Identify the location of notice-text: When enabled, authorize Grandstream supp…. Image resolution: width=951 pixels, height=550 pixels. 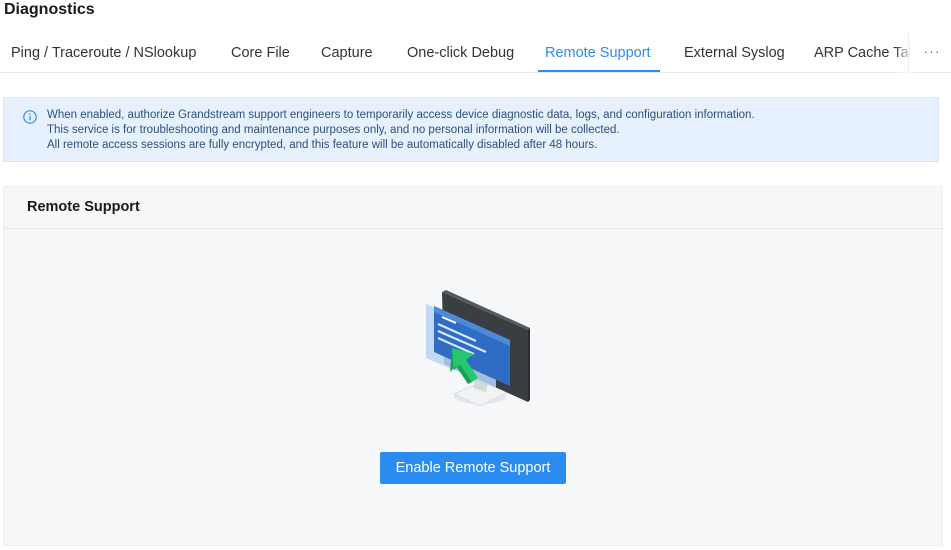
(401, 130).